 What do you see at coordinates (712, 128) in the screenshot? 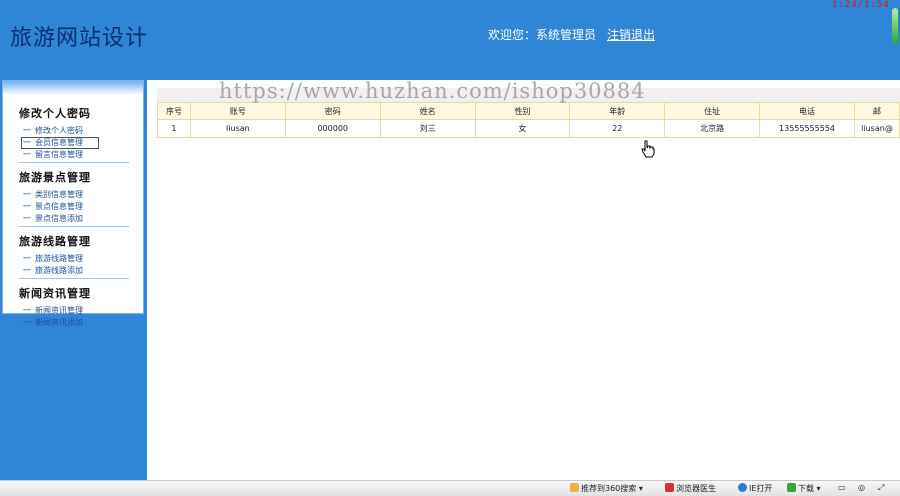
I see `cell-address: 北京路` at bounding box center [712, 128].